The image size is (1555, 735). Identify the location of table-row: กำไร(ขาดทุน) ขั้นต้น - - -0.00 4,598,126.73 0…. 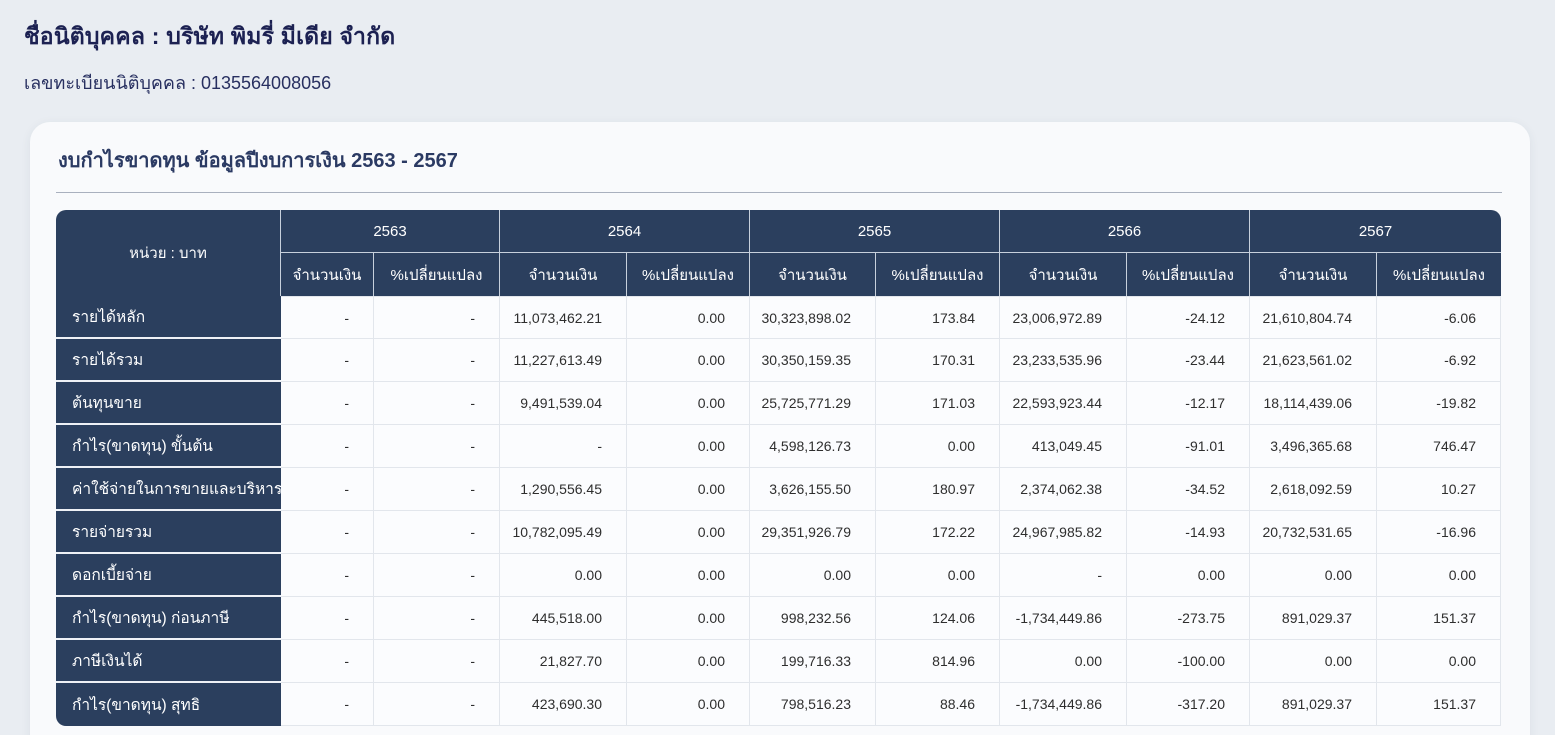
(778, 446).